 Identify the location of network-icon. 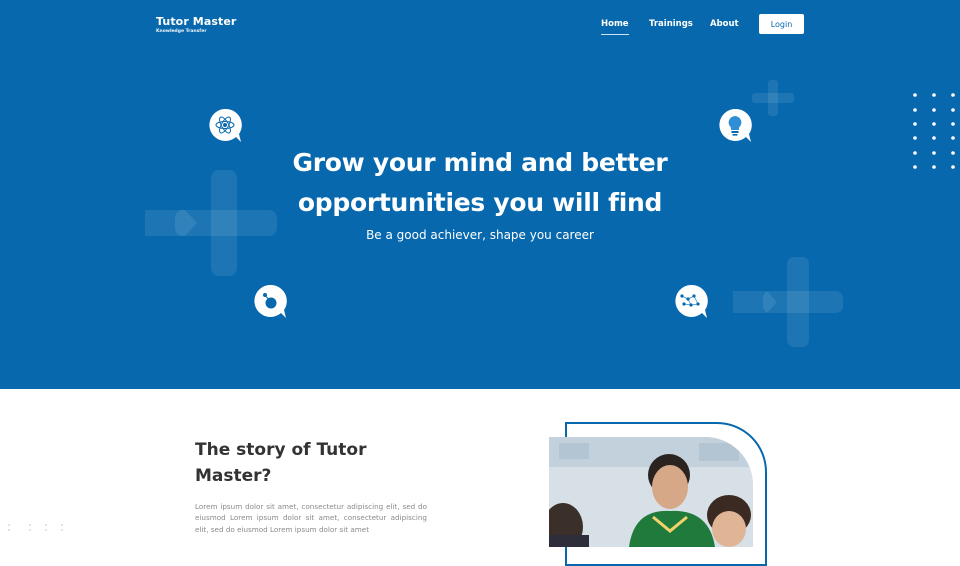
(691, 301).